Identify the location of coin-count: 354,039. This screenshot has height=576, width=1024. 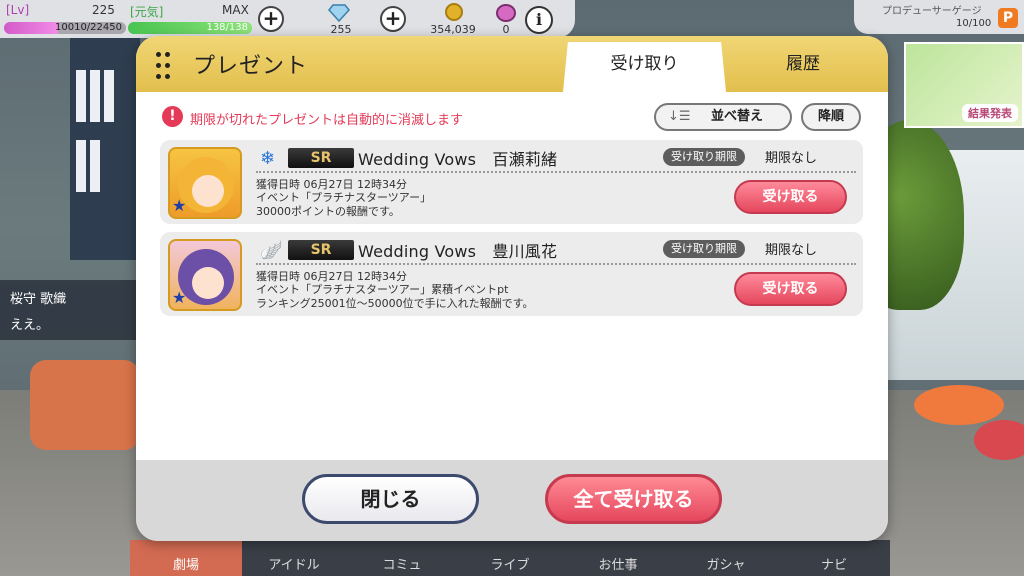
(453, 29).